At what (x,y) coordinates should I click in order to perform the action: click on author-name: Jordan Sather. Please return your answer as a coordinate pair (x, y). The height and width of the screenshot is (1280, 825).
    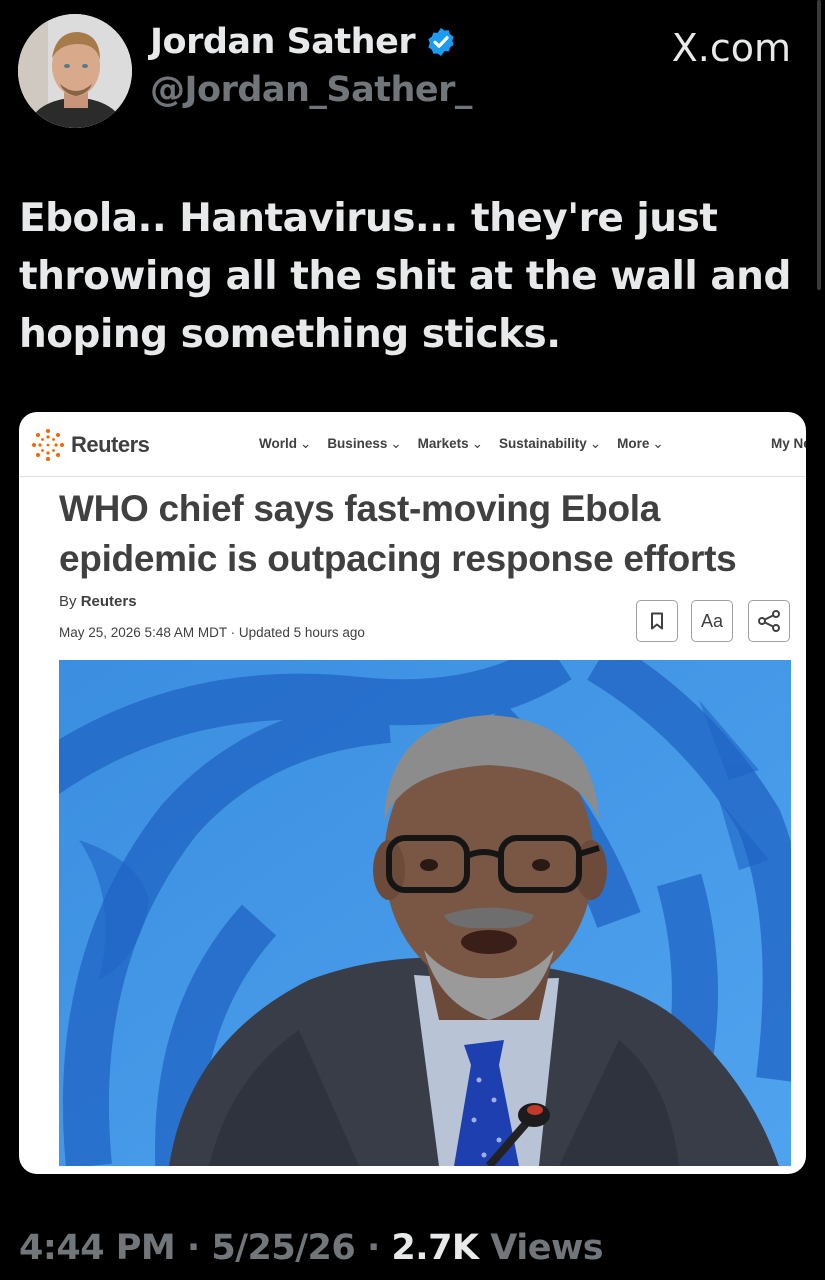
    Looking at the image, I should click on (303, 42).